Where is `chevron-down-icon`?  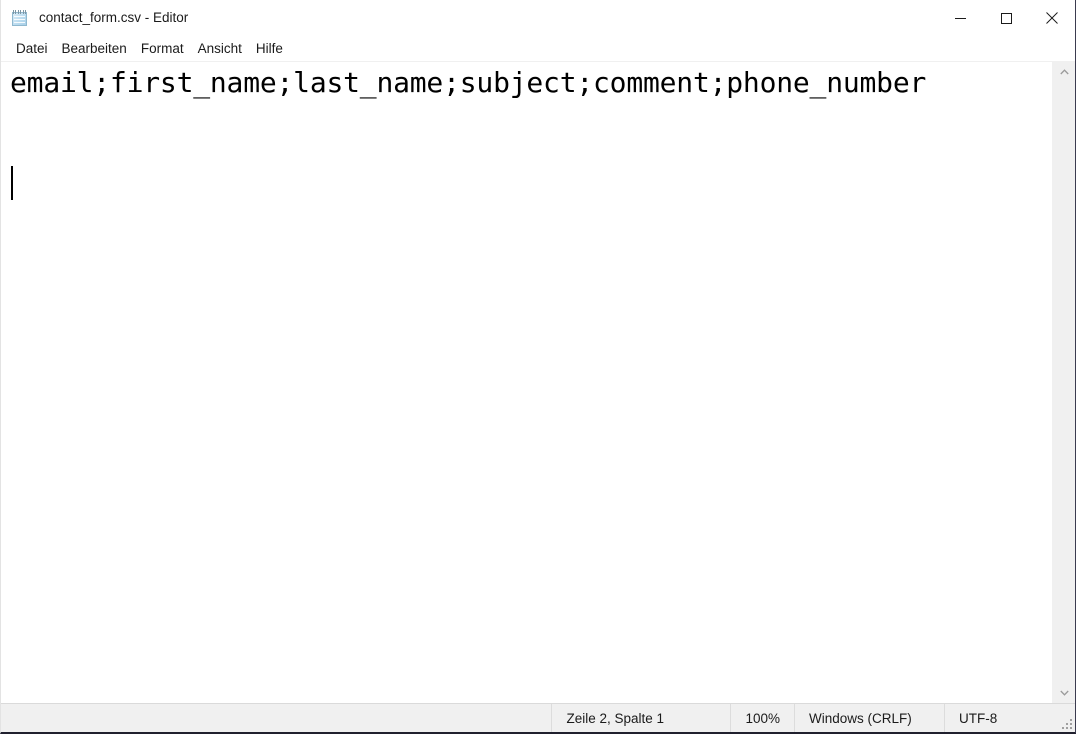 chevron-down-icon is located at coordinates (1064, 693).